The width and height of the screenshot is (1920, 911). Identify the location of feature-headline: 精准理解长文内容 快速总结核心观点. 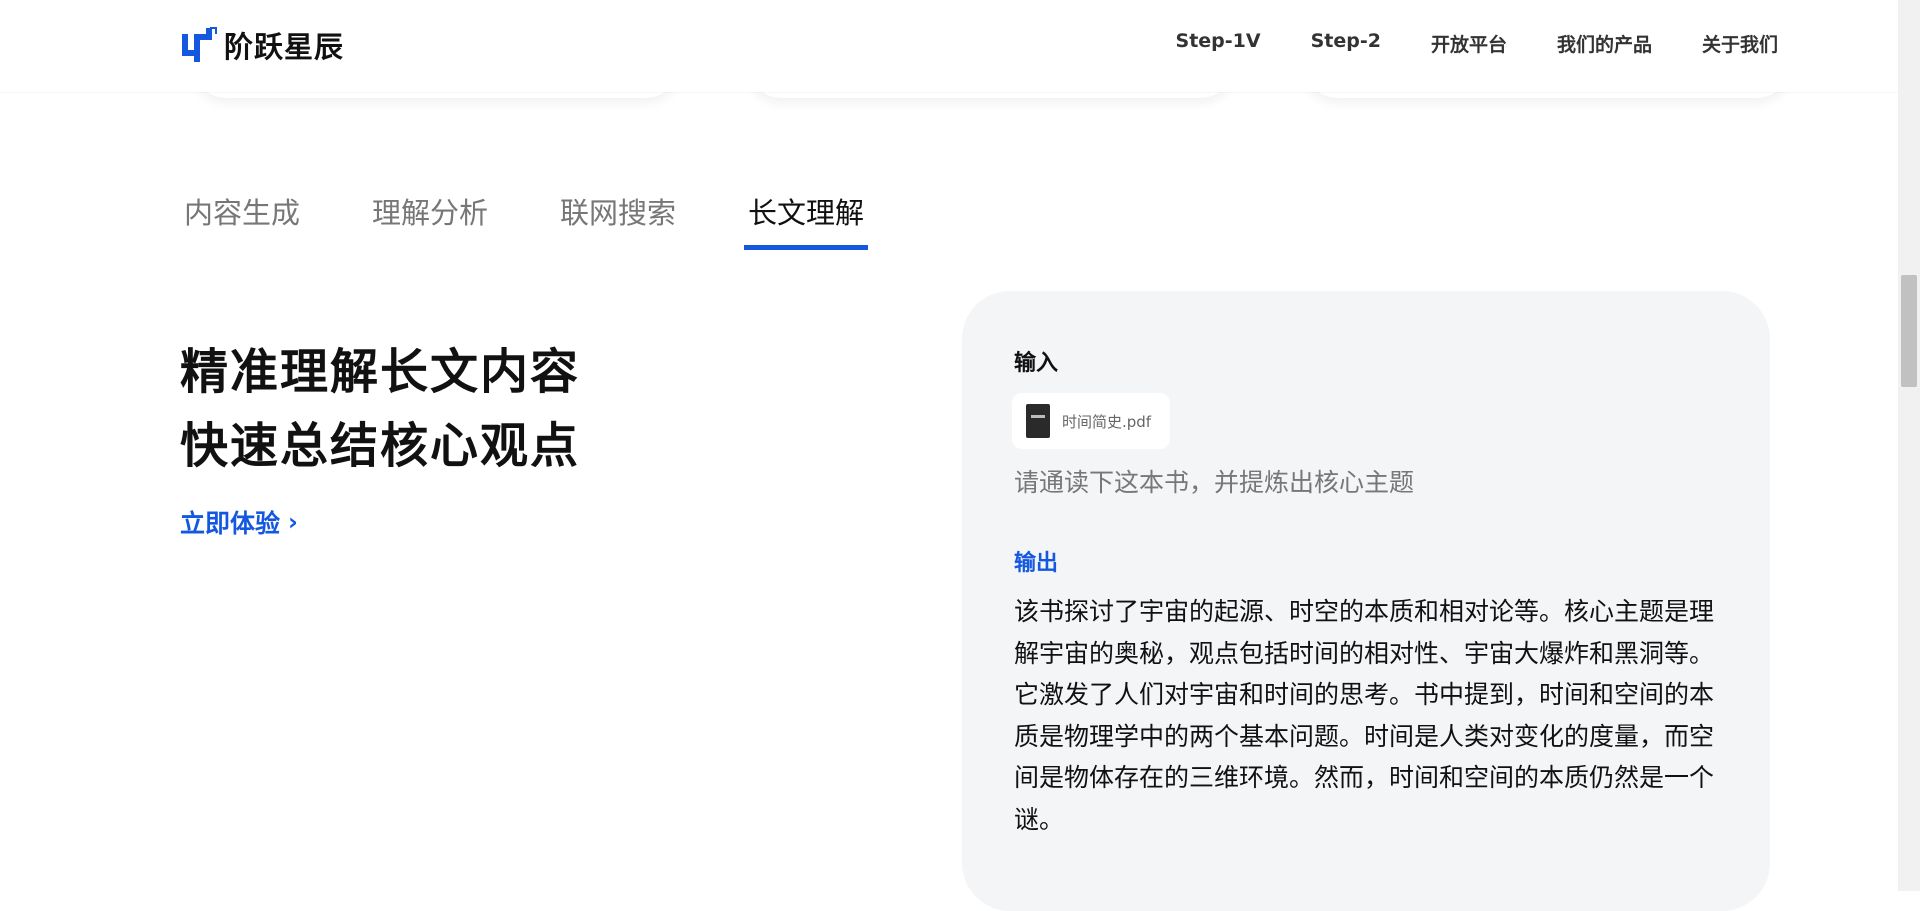
(380, 409).